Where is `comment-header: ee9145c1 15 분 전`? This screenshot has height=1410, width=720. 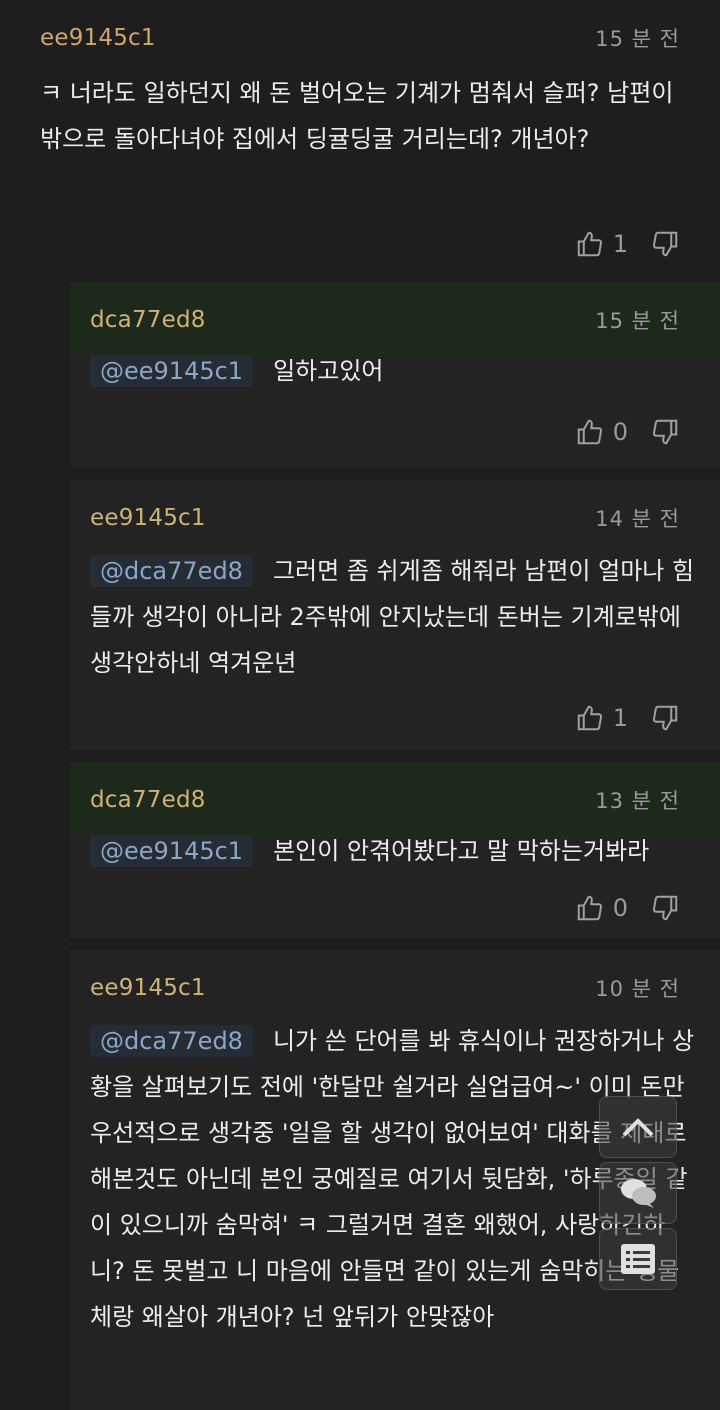
comment-header: ee9145c1 15 분 전 is located at coordinates (360, 38).